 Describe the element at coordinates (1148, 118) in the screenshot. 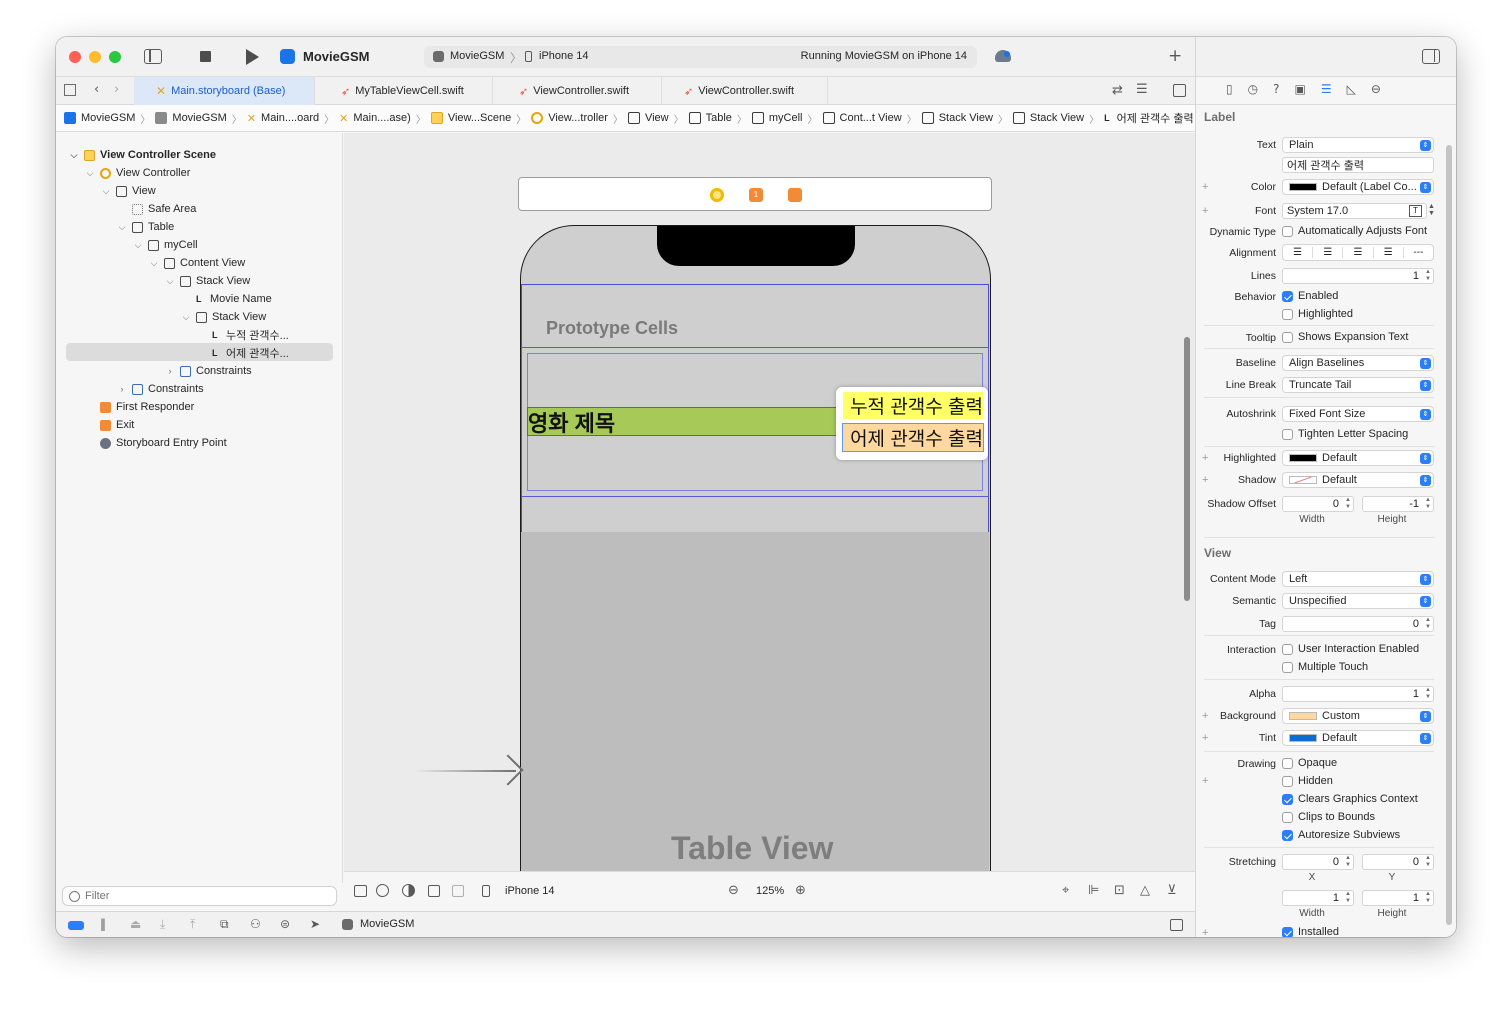

I see `breadcrumb-item: L 어제 관객수 출력` at that location.